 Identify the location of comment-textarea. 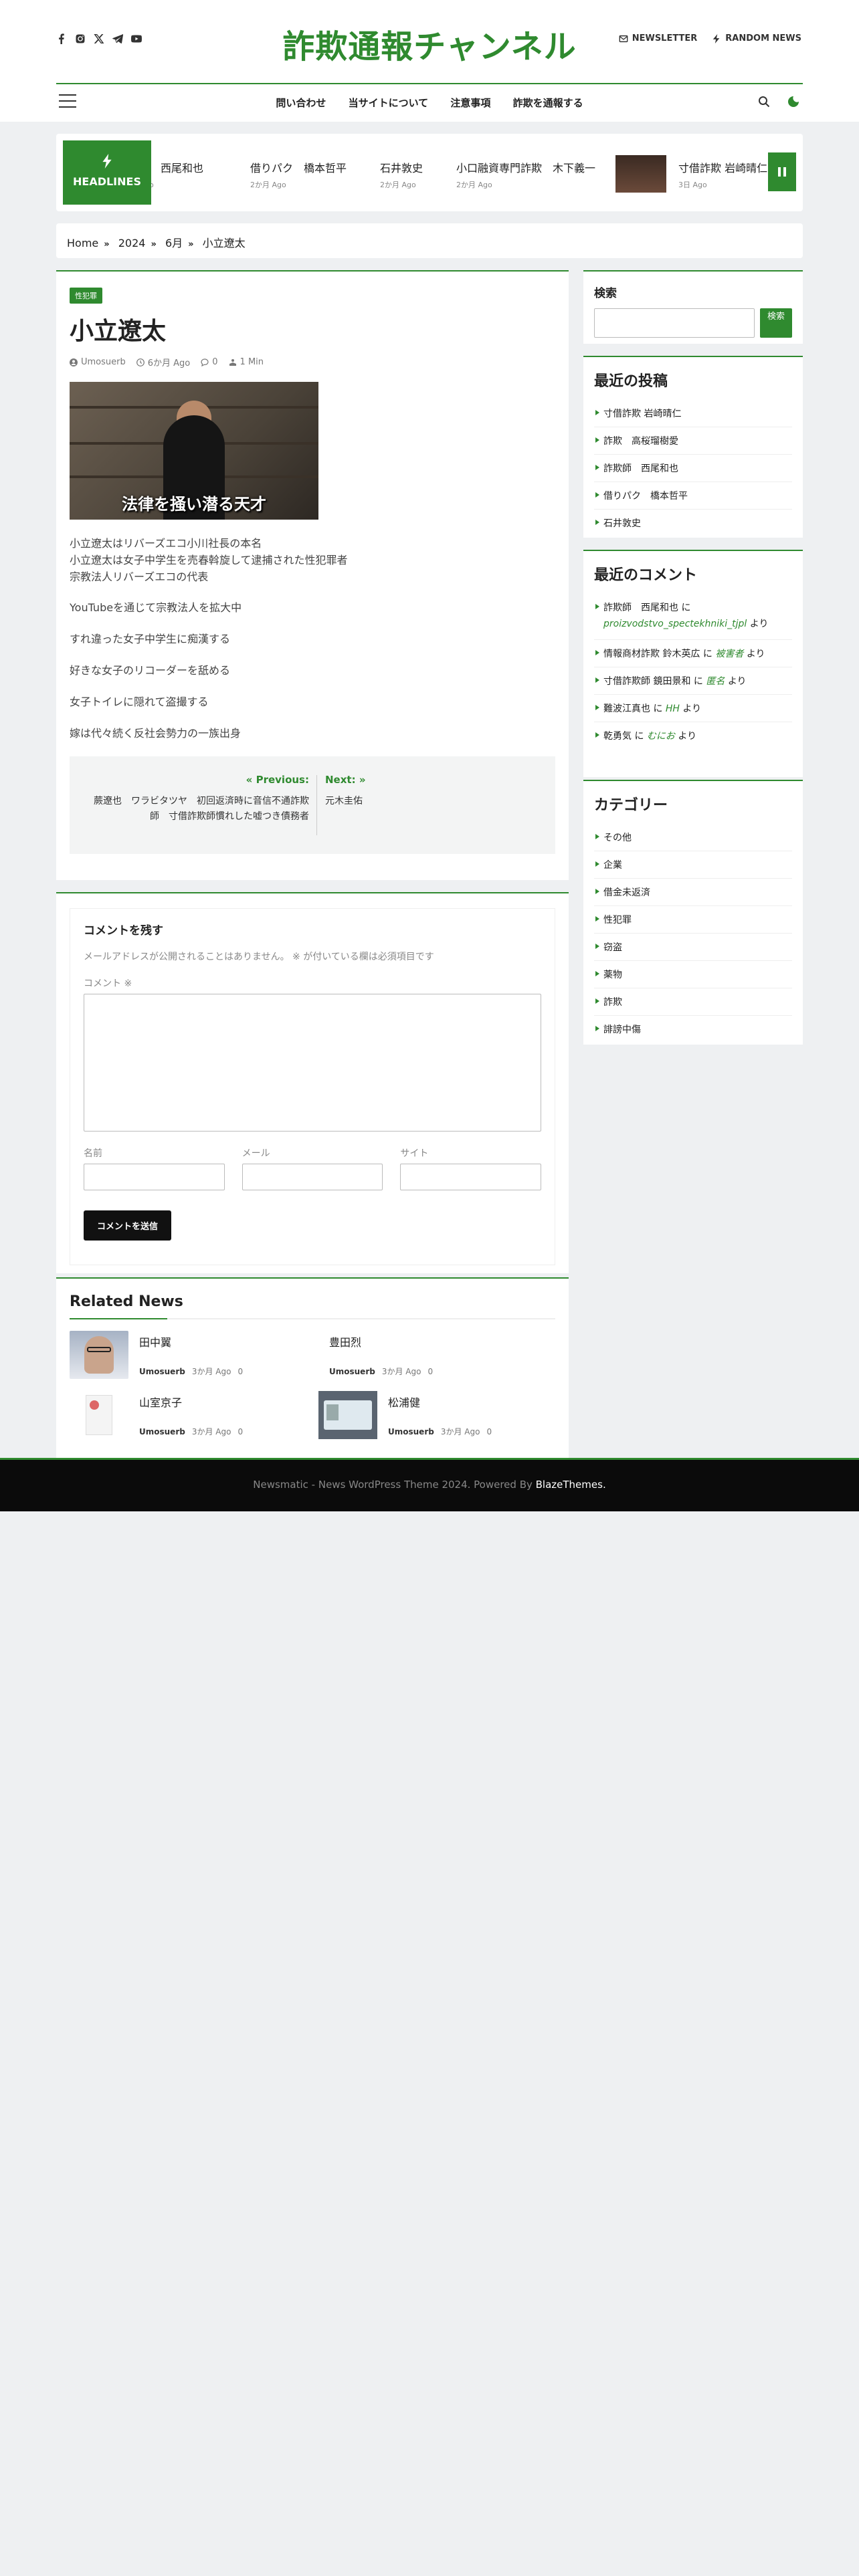
(312, 1063).